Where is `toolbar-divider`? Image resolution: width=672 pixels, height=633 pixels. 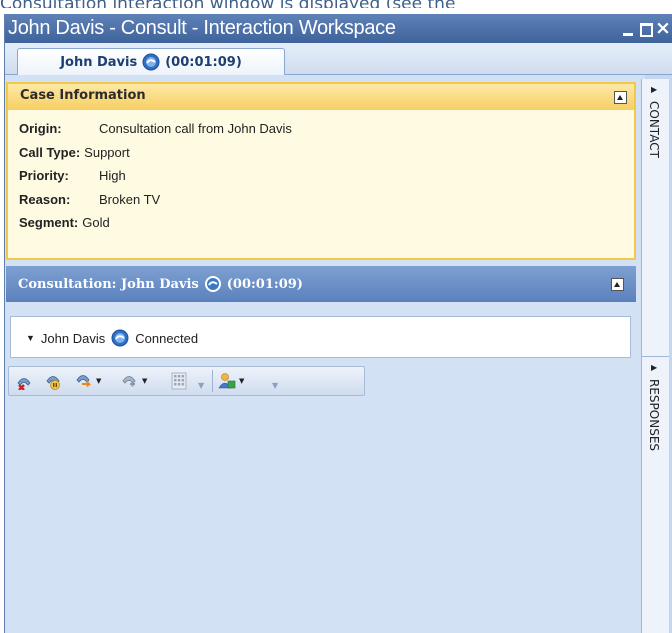
toolbar-divider is located at coordinates (212, 381).